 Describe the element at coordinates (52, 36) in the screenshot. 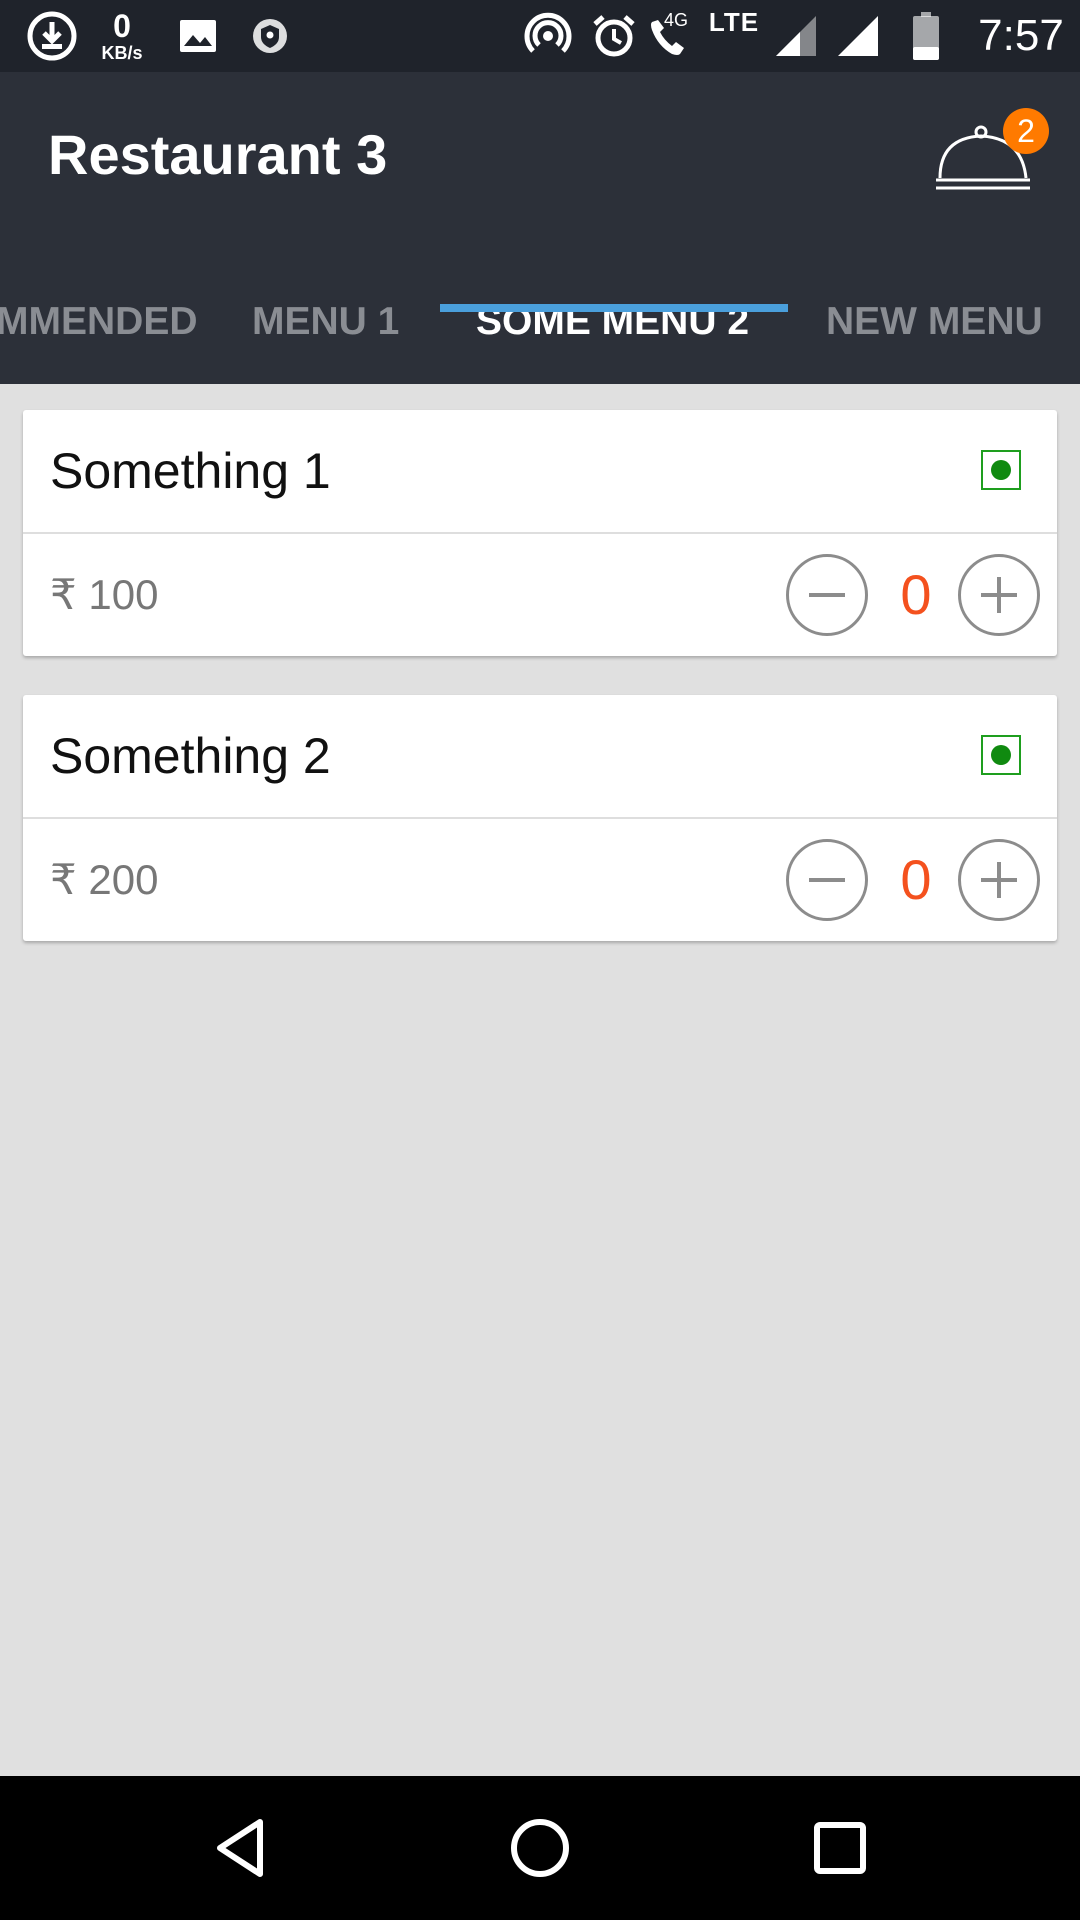

I see `download-icon` at that location.